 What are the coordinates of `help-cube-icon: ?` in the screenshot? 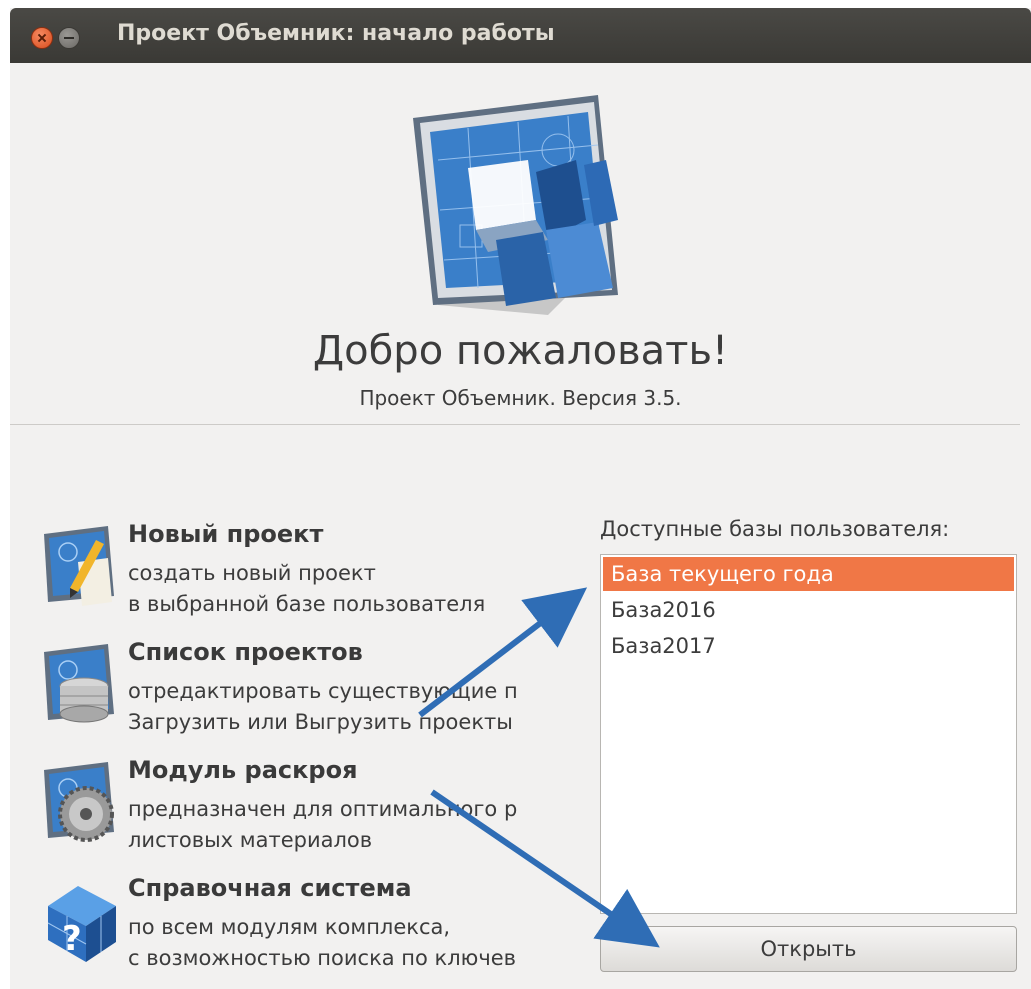 It's located at (81, 924).